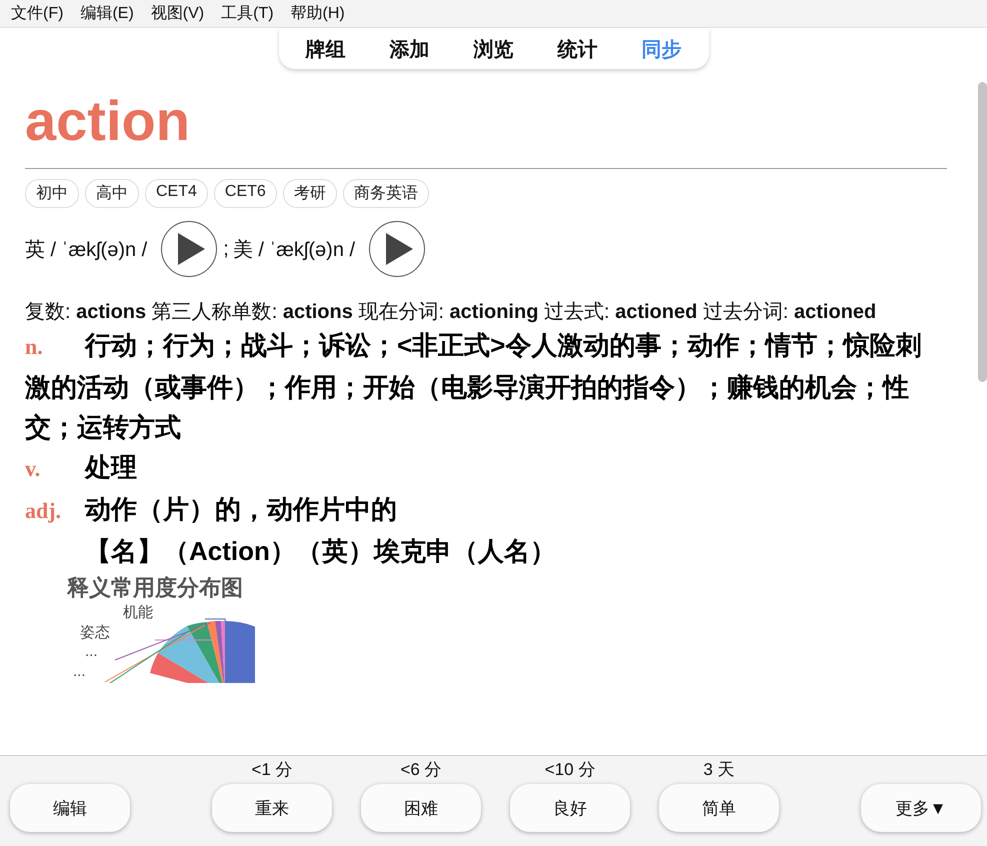 Image resolution: width=987 pixels, height=846 pixels. I want to click on menu-item: 帮助(H), so click(321, 13).